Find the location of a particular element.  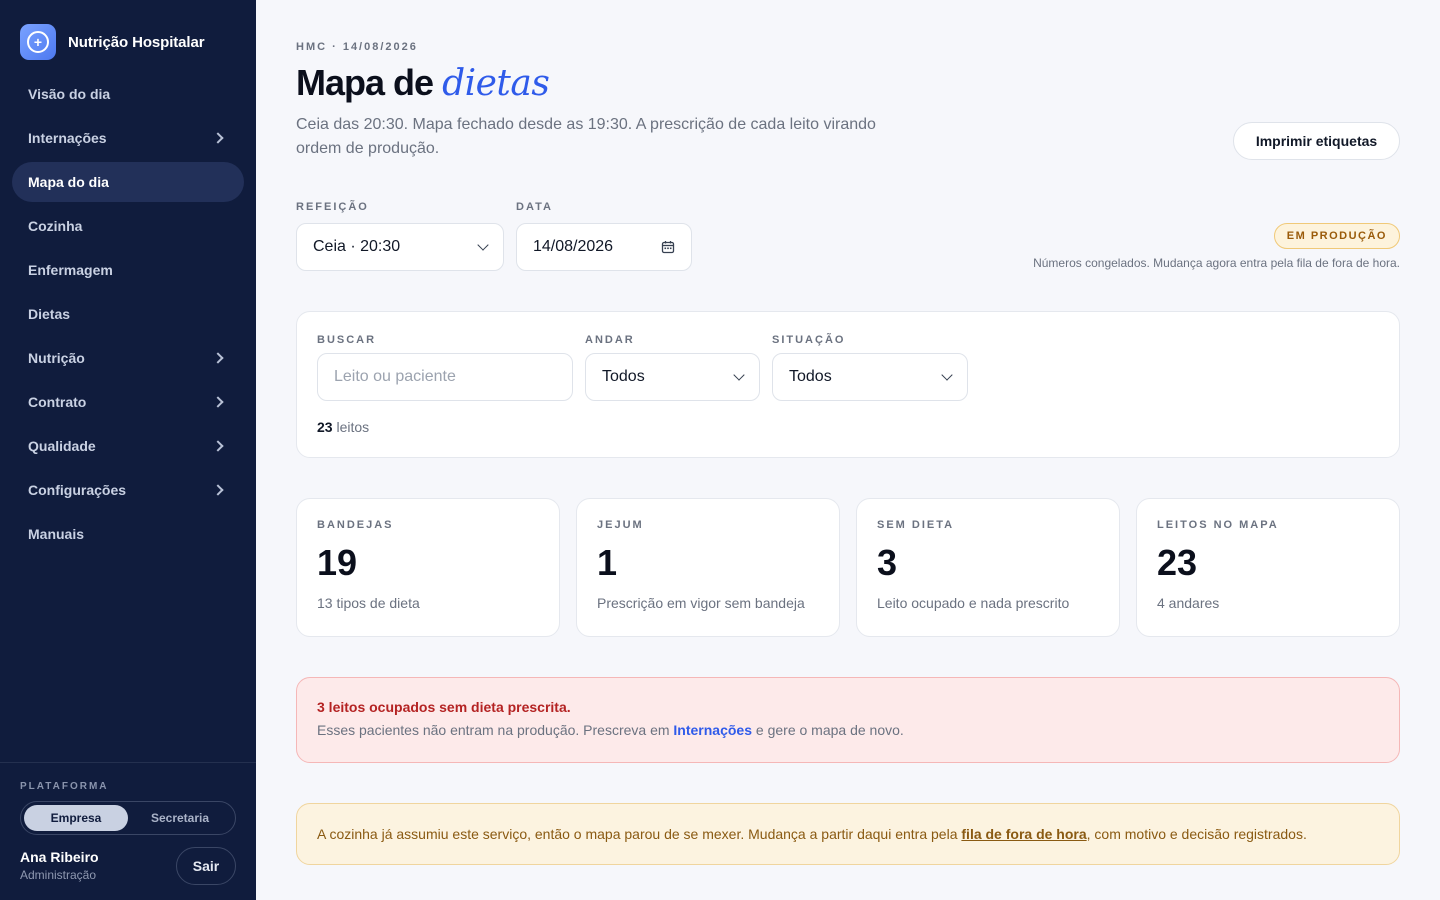

user-name: Ana Ribeiro is located at coordinates (59, 857).